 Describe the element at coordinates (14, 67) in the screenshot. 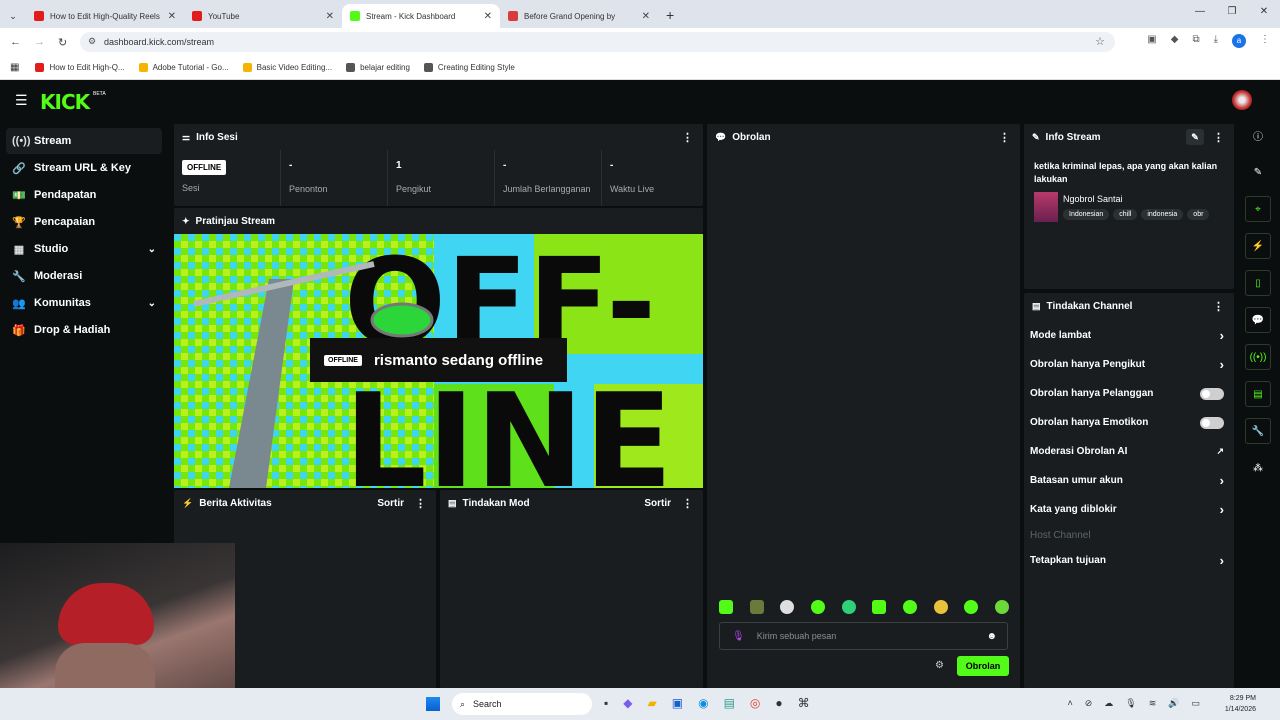

I see `apps-icon: ▦` at that location.